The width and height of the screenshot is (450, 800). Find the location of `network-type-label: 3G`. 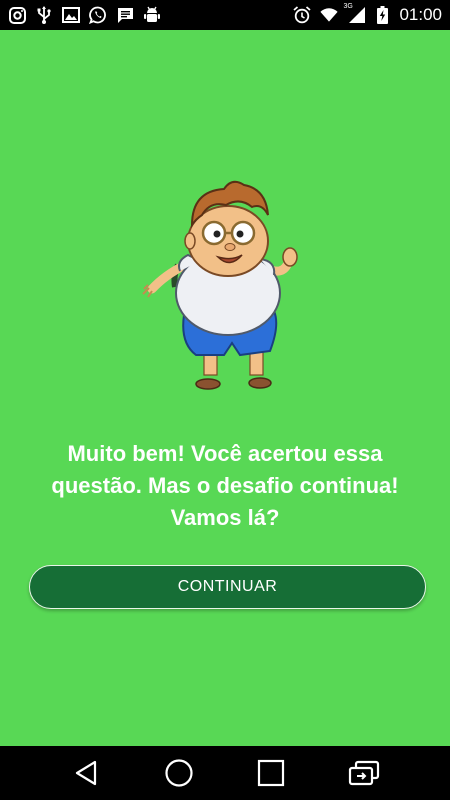

network-type-label: 3G is located at coordinates (348, 6).